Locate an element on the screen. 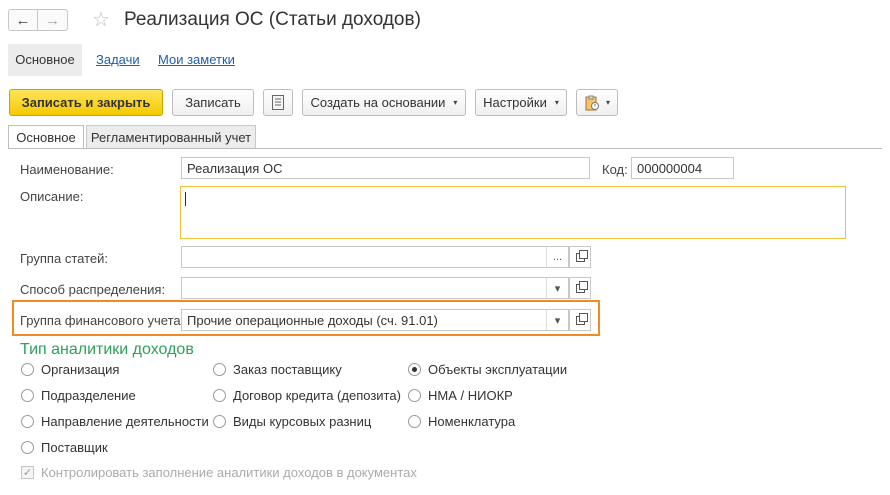 This screenshot has width=890, height=495. save-and-close-button: Записать и закрыть is located at coordinates (86, 102).